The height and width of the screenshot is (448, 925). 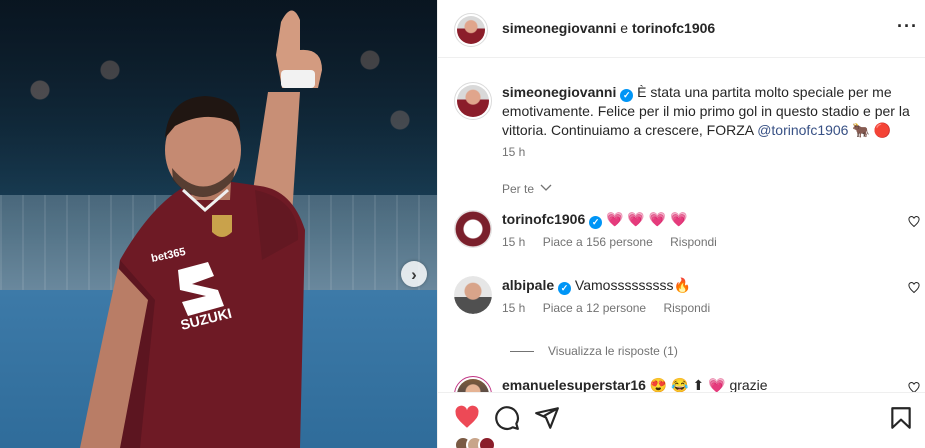 What do you see at coordinates (528, 285) in the screenshot?
I see `comment-username: albipale` at bounding box center [528, 285].